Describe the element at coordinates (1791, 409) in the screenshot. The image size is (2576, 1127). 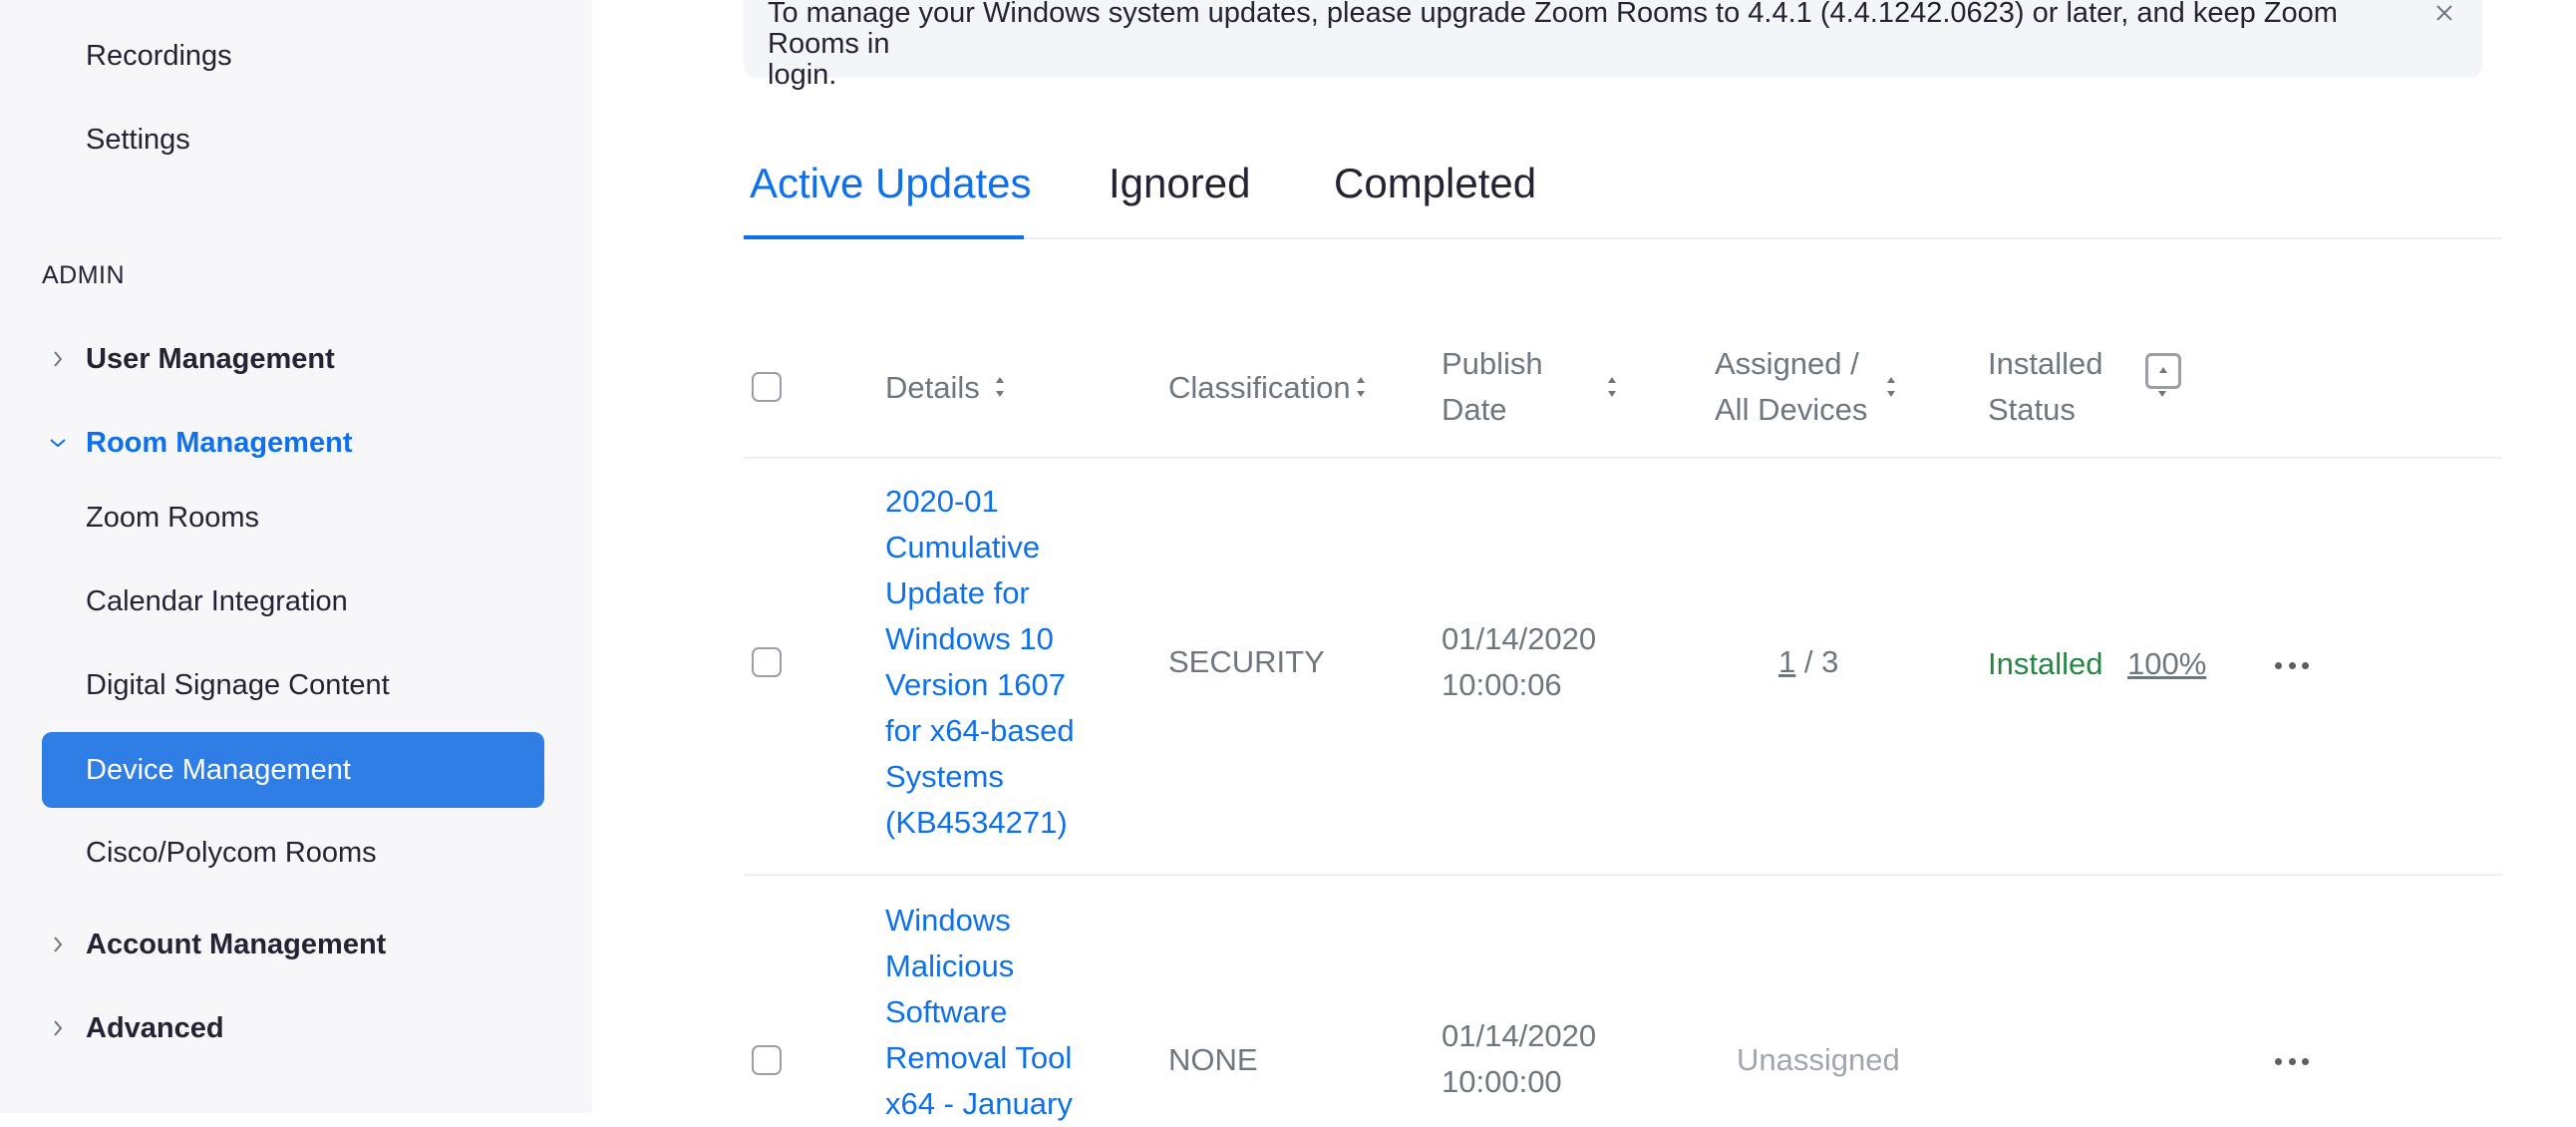
I see `header-line: All Devices` at that location.